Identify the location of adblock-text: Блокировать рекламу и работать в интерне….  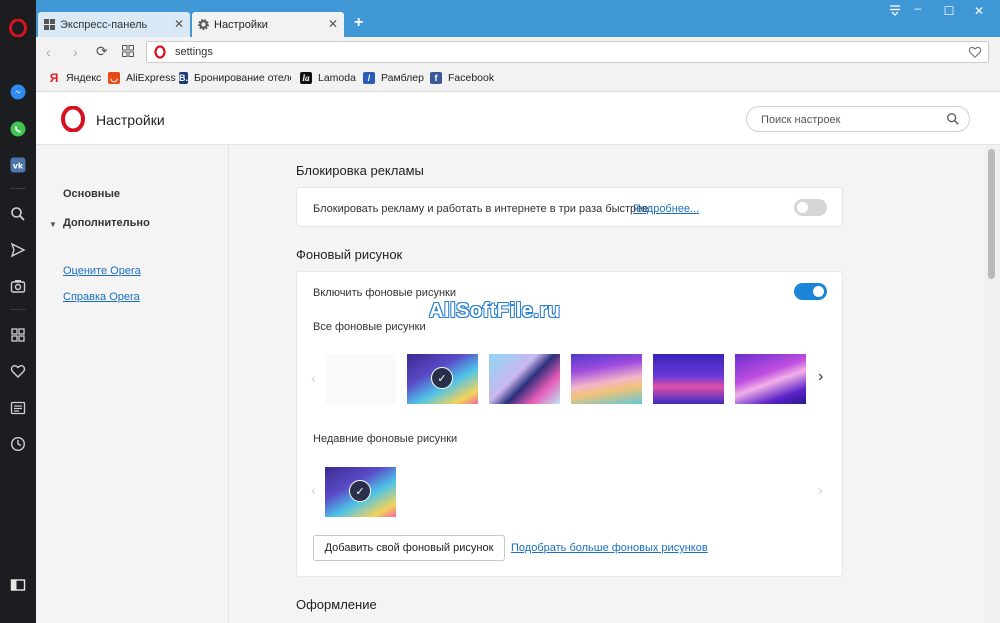
(481, 209).